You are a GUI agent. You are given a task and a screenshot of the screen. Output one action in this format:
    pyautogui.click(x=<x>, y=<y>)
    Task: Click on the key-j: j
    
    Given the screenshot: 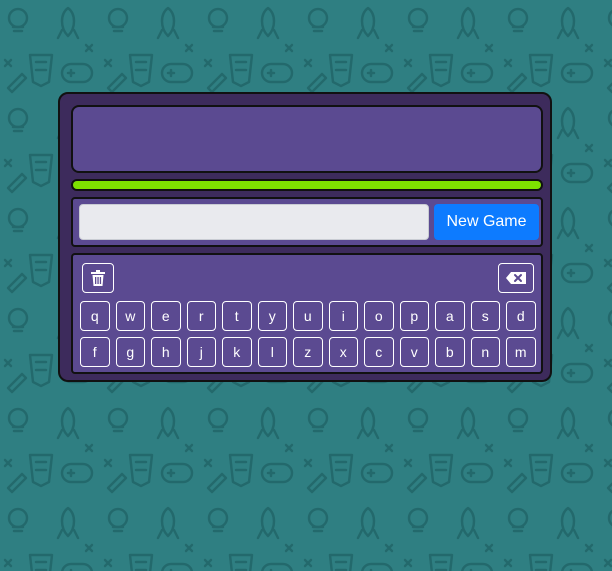 What is the action you would take?
    pyautogui.click(x=201, y=352)
    